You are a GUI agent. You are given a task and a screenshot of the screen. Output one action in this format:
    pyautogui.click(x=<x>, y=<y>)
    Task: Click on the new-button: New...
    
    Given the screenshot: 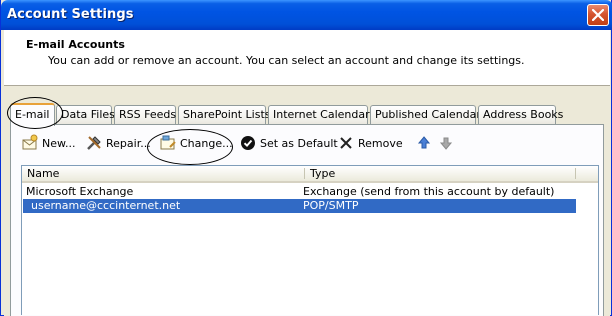 What is the action you would take?
    pyautogui.click(x=48, y=143)
    